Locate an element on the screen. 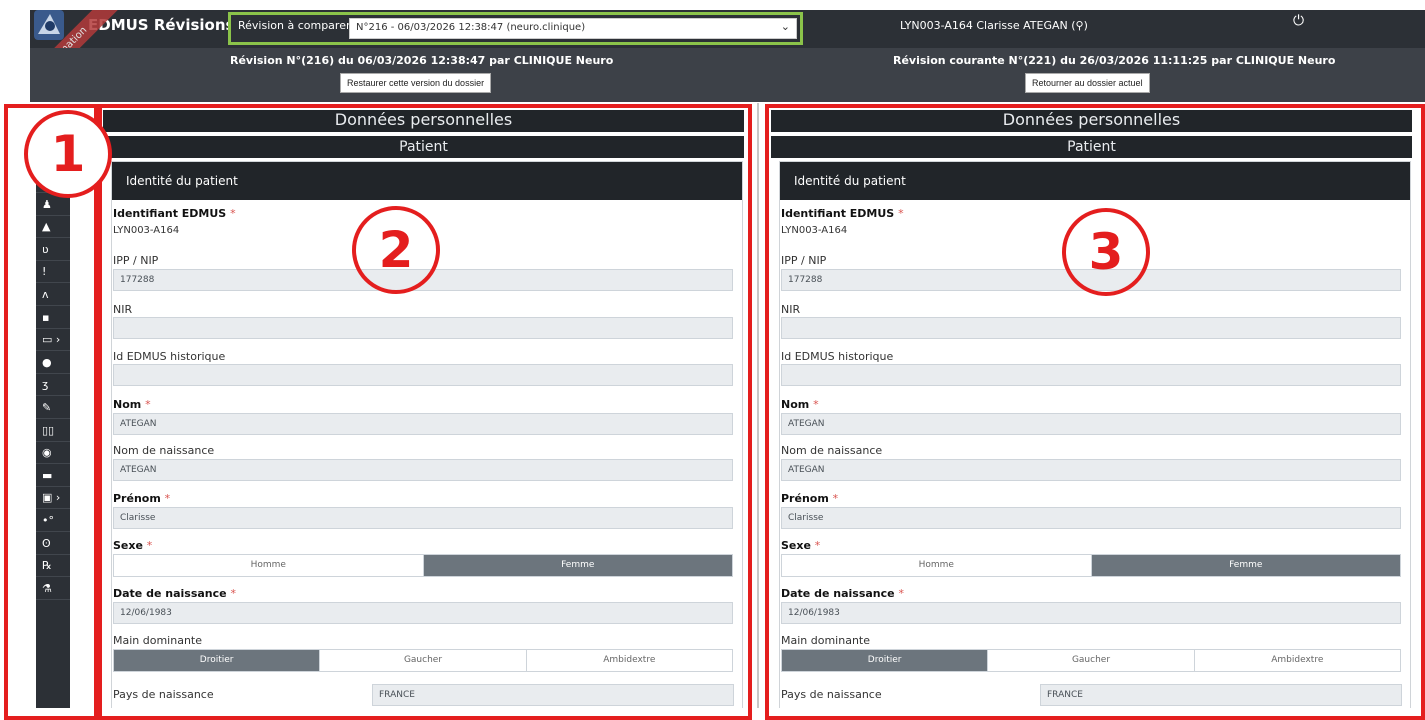 Image resolution: width=1425 pixels, height=720 pixels. card-title: Identité du patient is located at coordinates (1095, 181).